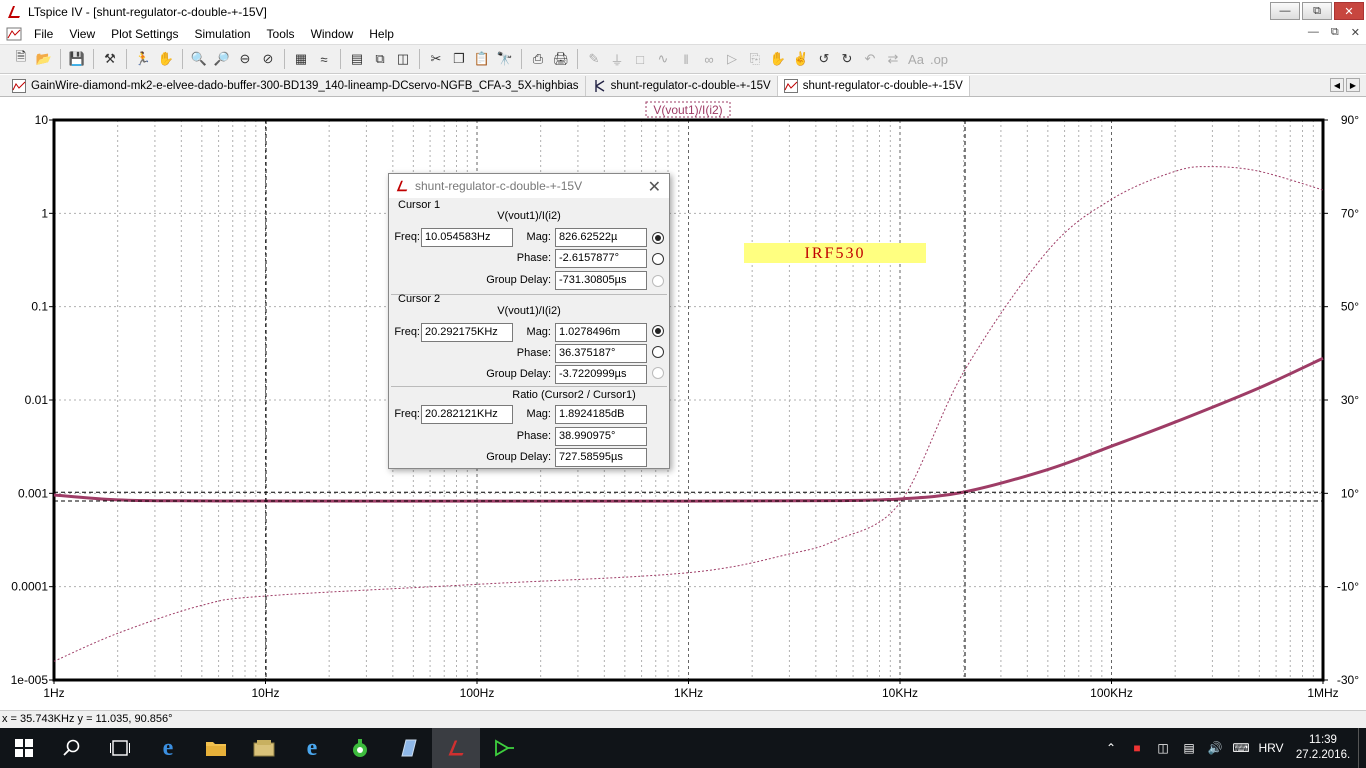  What do you see at coordinates (1137, 748) in the screenshot?
I see `tray-app-icon: ■` at bounding box center [1137, 748].